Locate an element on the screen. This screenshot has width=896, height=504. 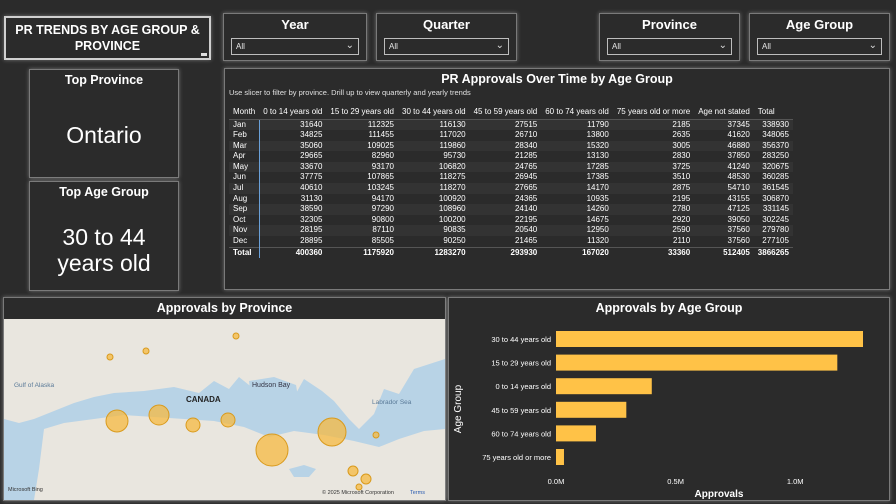
value-cell: 2590 is located at coordinates (653, 231).